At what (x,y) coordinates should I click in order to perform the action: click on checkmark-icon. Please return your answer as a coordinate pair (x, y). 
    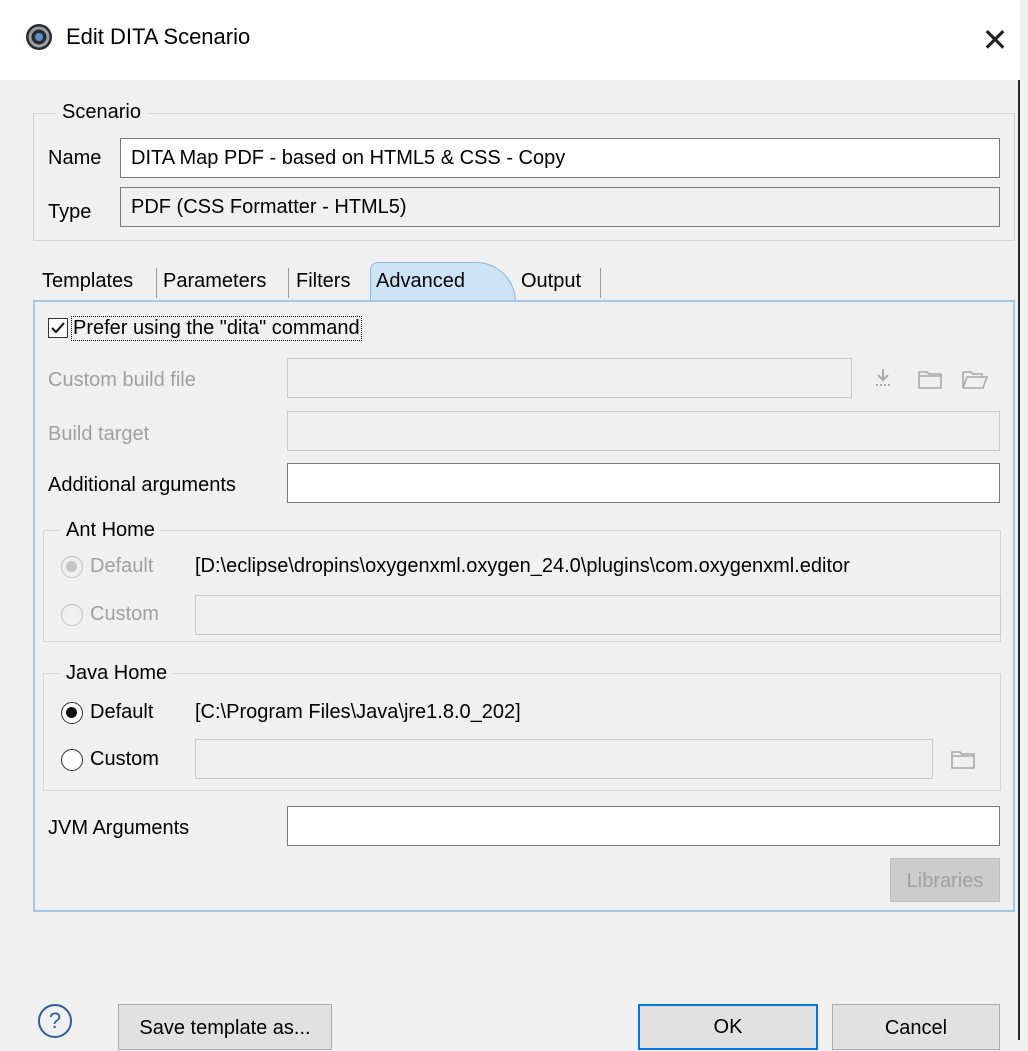
    Looking at the image, I should click on (58, 328).